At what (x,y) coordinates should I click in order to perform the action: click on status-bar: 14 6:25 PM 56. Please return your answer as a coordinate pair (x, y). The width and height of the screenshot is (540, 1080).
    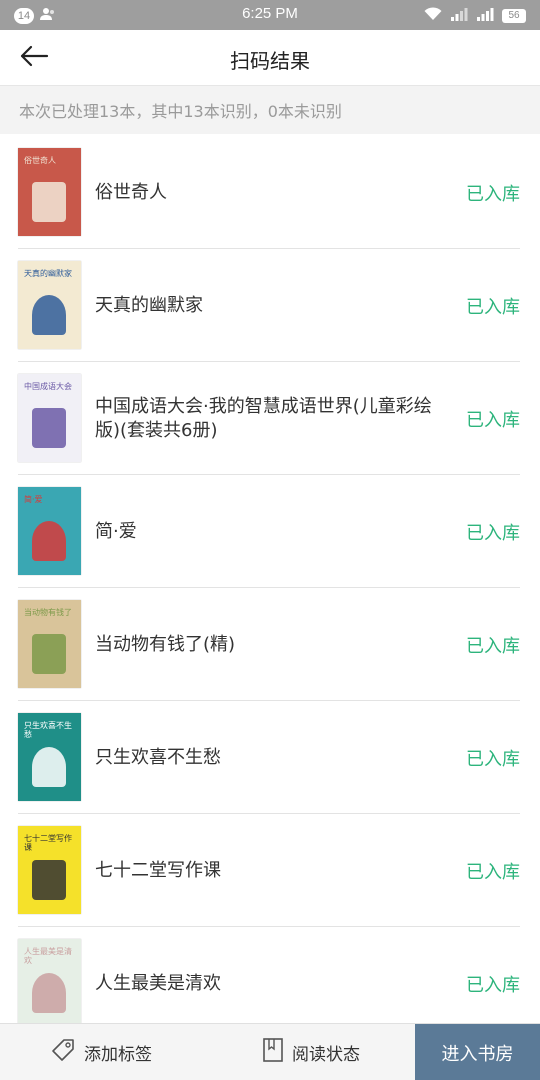
    Looking at the image, I should click on (270, 15).